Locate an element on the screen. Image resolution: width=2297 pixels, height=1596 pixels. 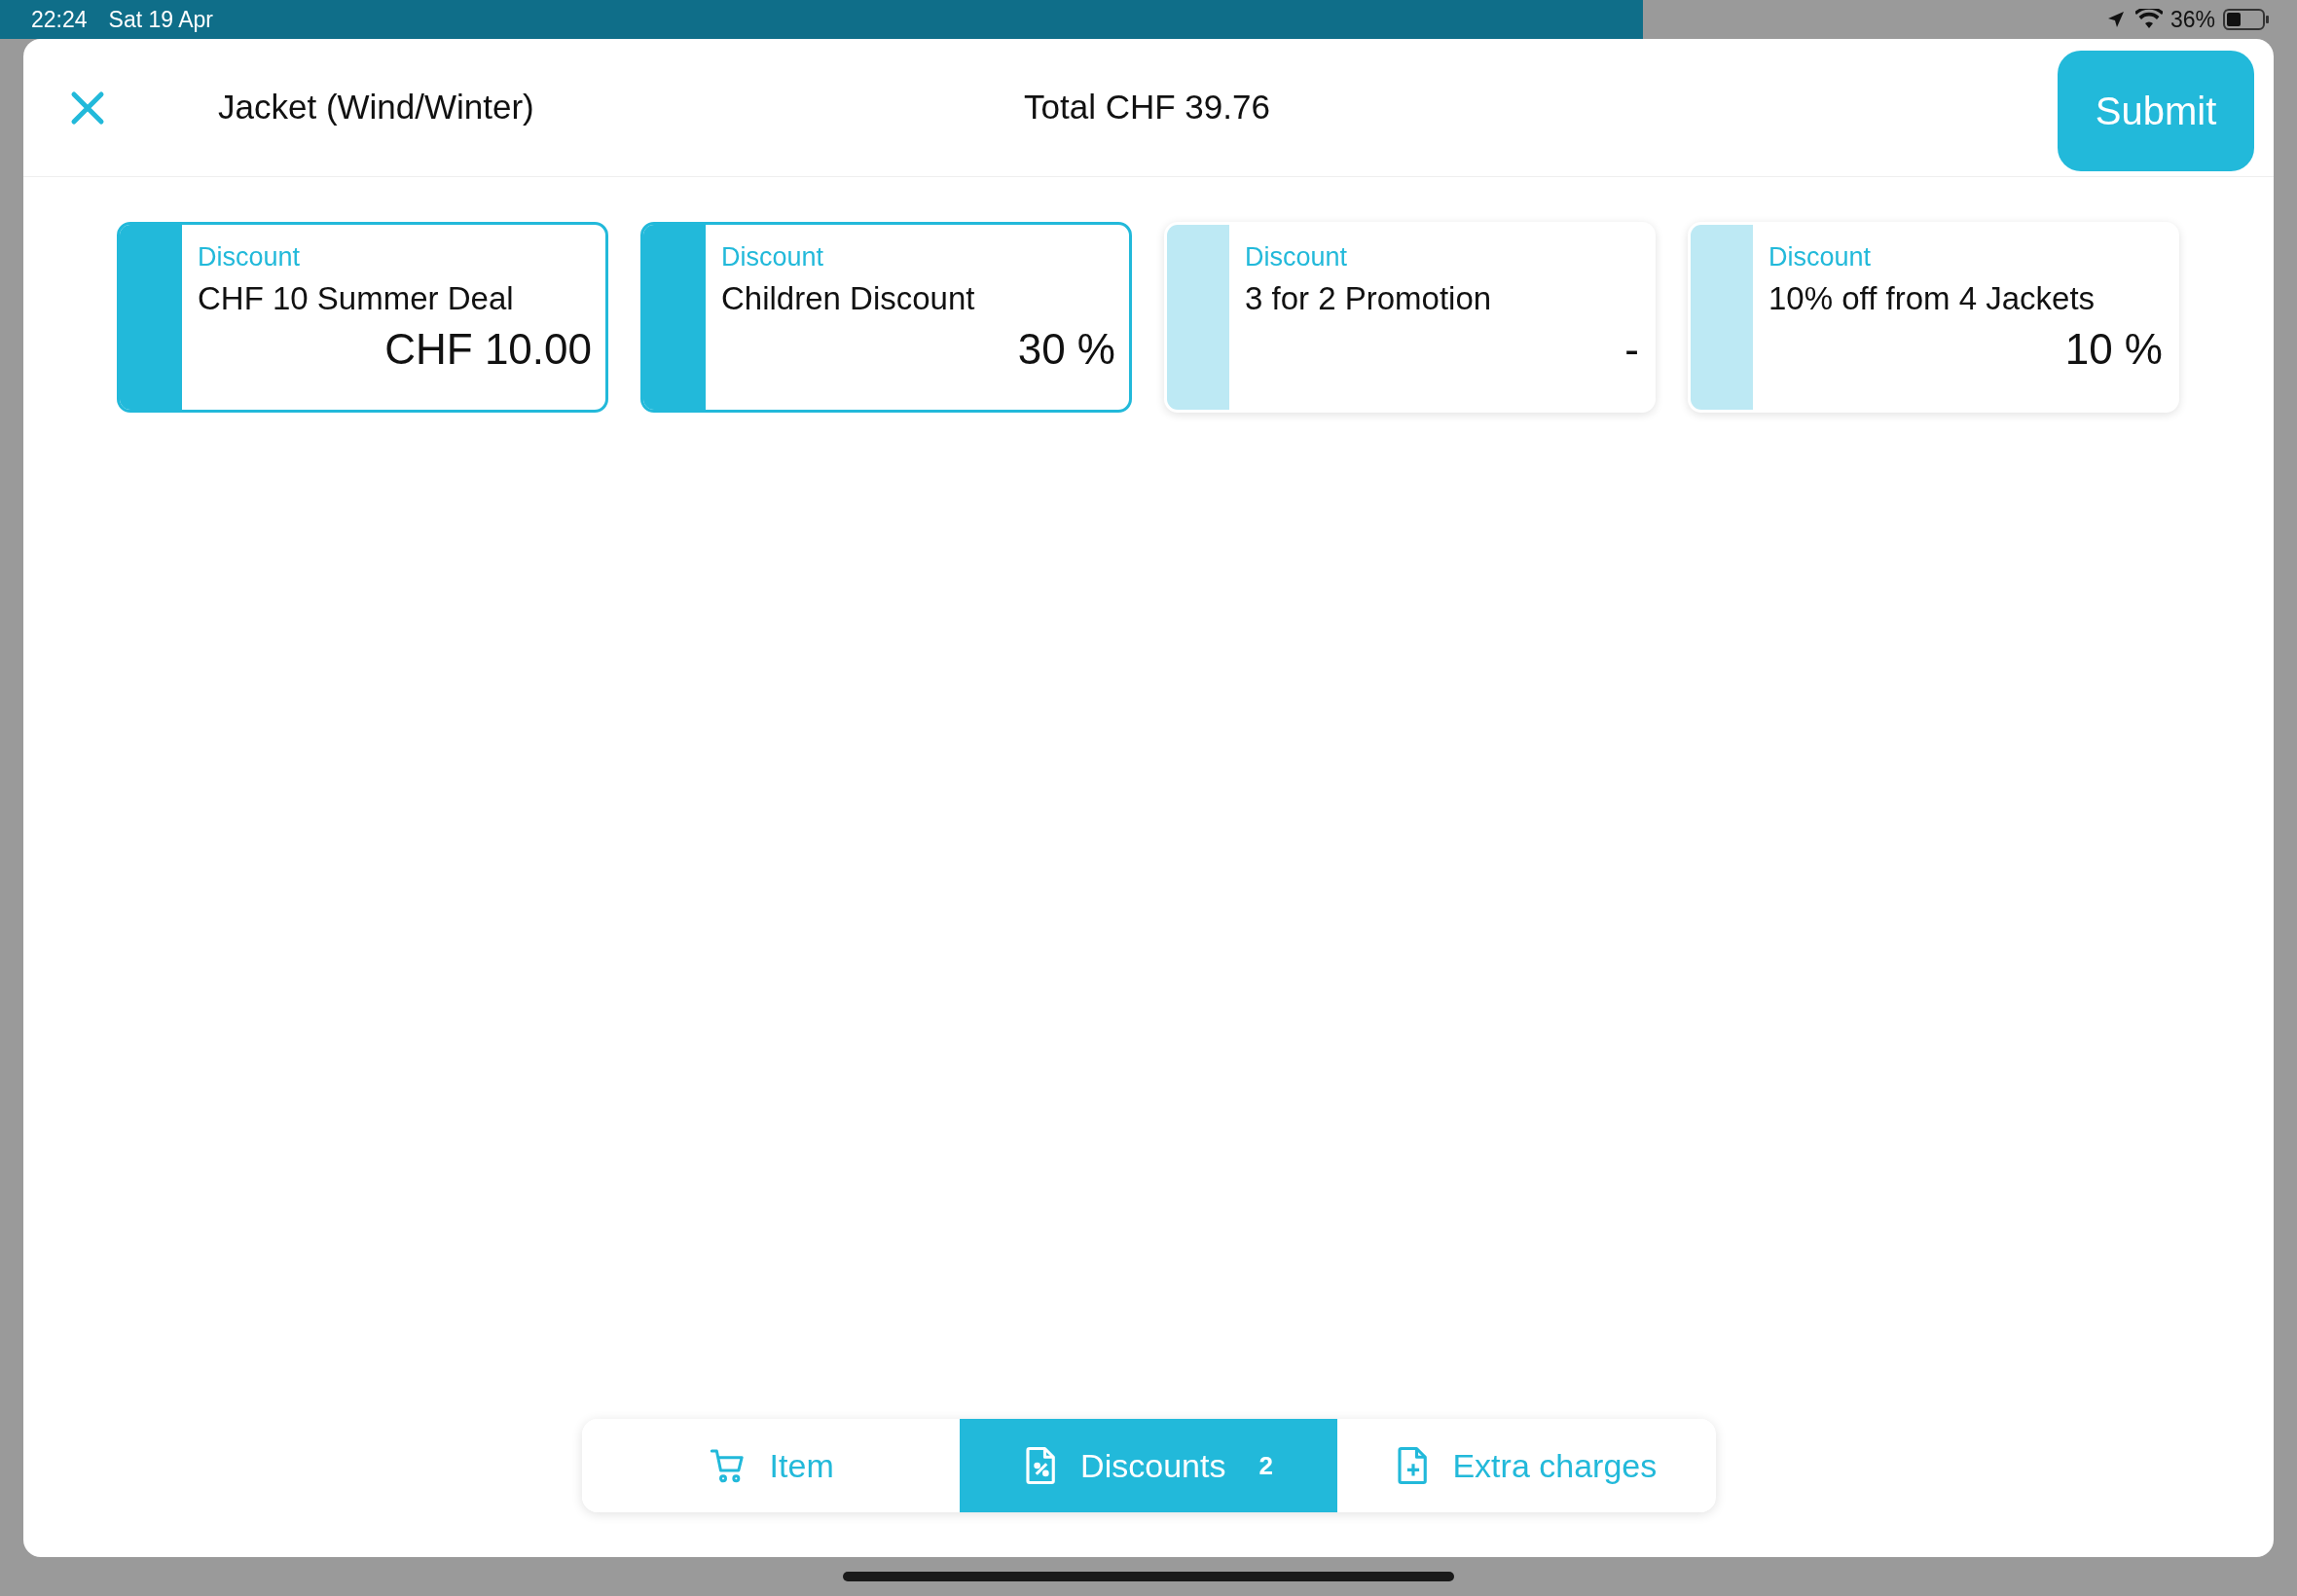
discount-name: Children Discount is located at coordinates (848, 298).